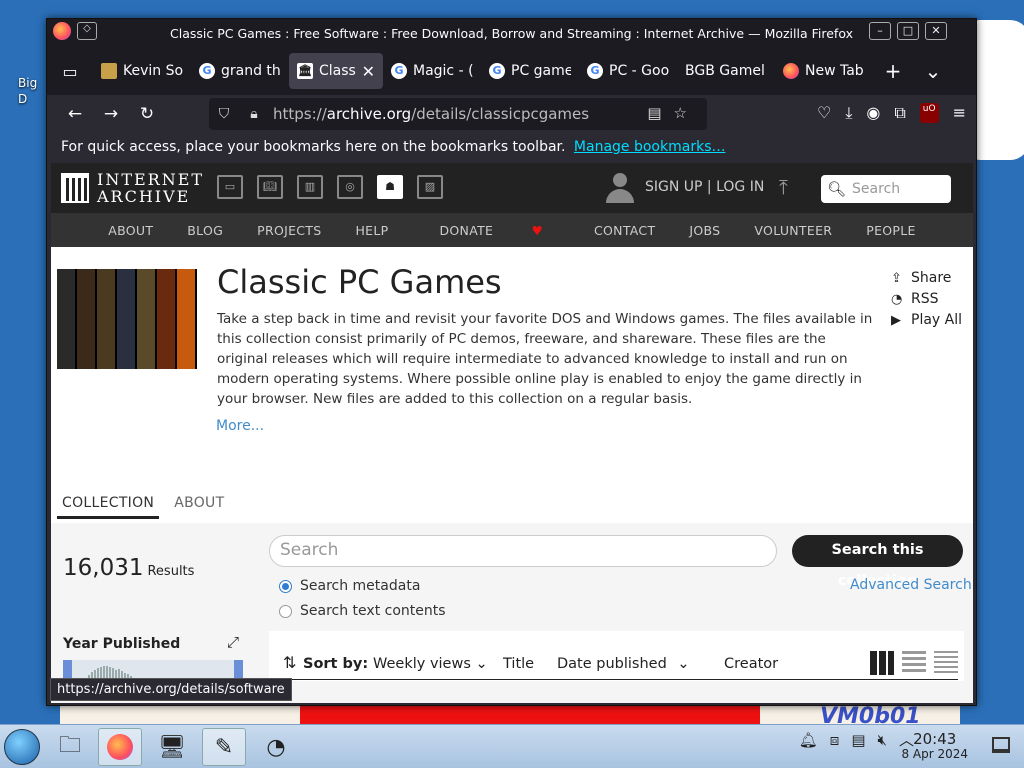 The width and height of the screenshot is (1024, 768). What do you see at coordinates (251, 71) in the screenshot?
I see `tab-label: grand th` at bounding box center [251, 71].